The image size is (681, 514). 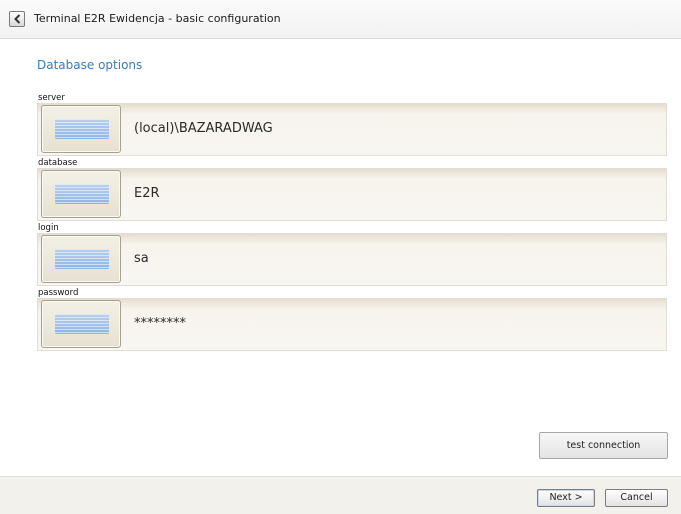 I want to click on password-value: ********, so click(x=160, y=323).